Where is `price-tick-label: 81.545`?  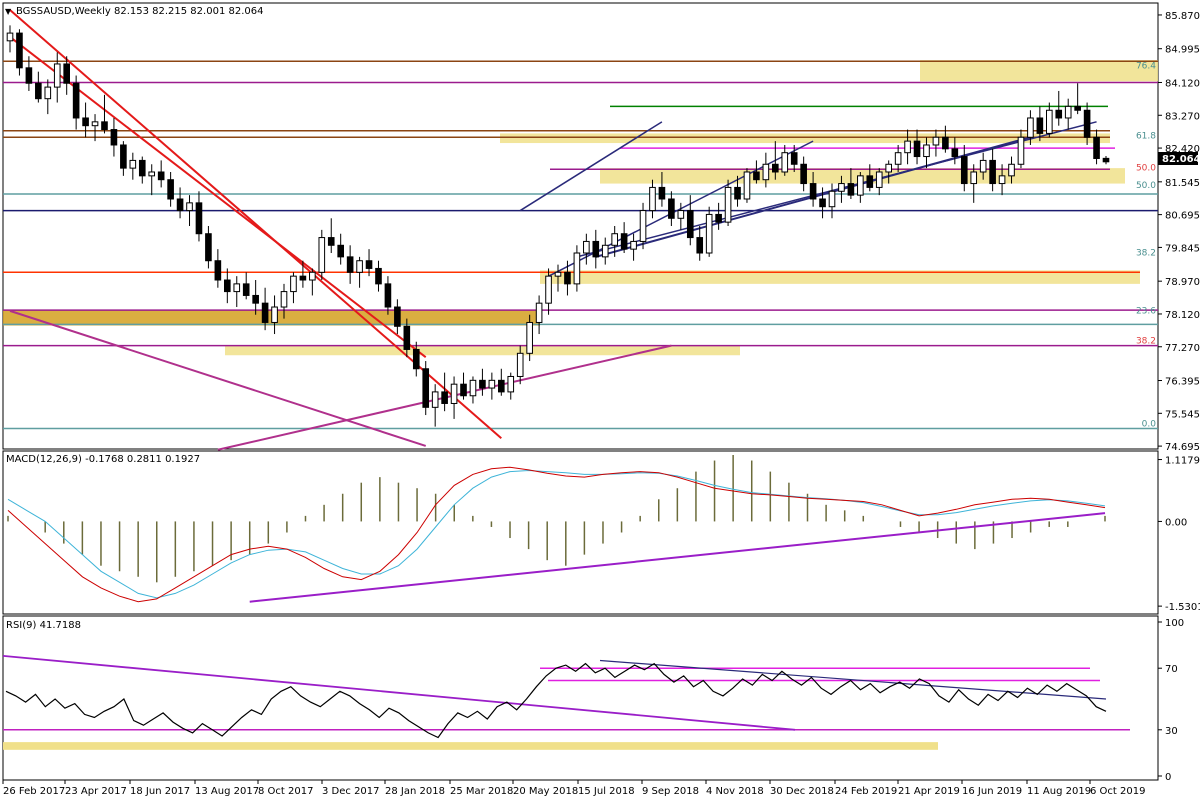 price-tick-label: 81.545 is located at coordinates (1182, 183).